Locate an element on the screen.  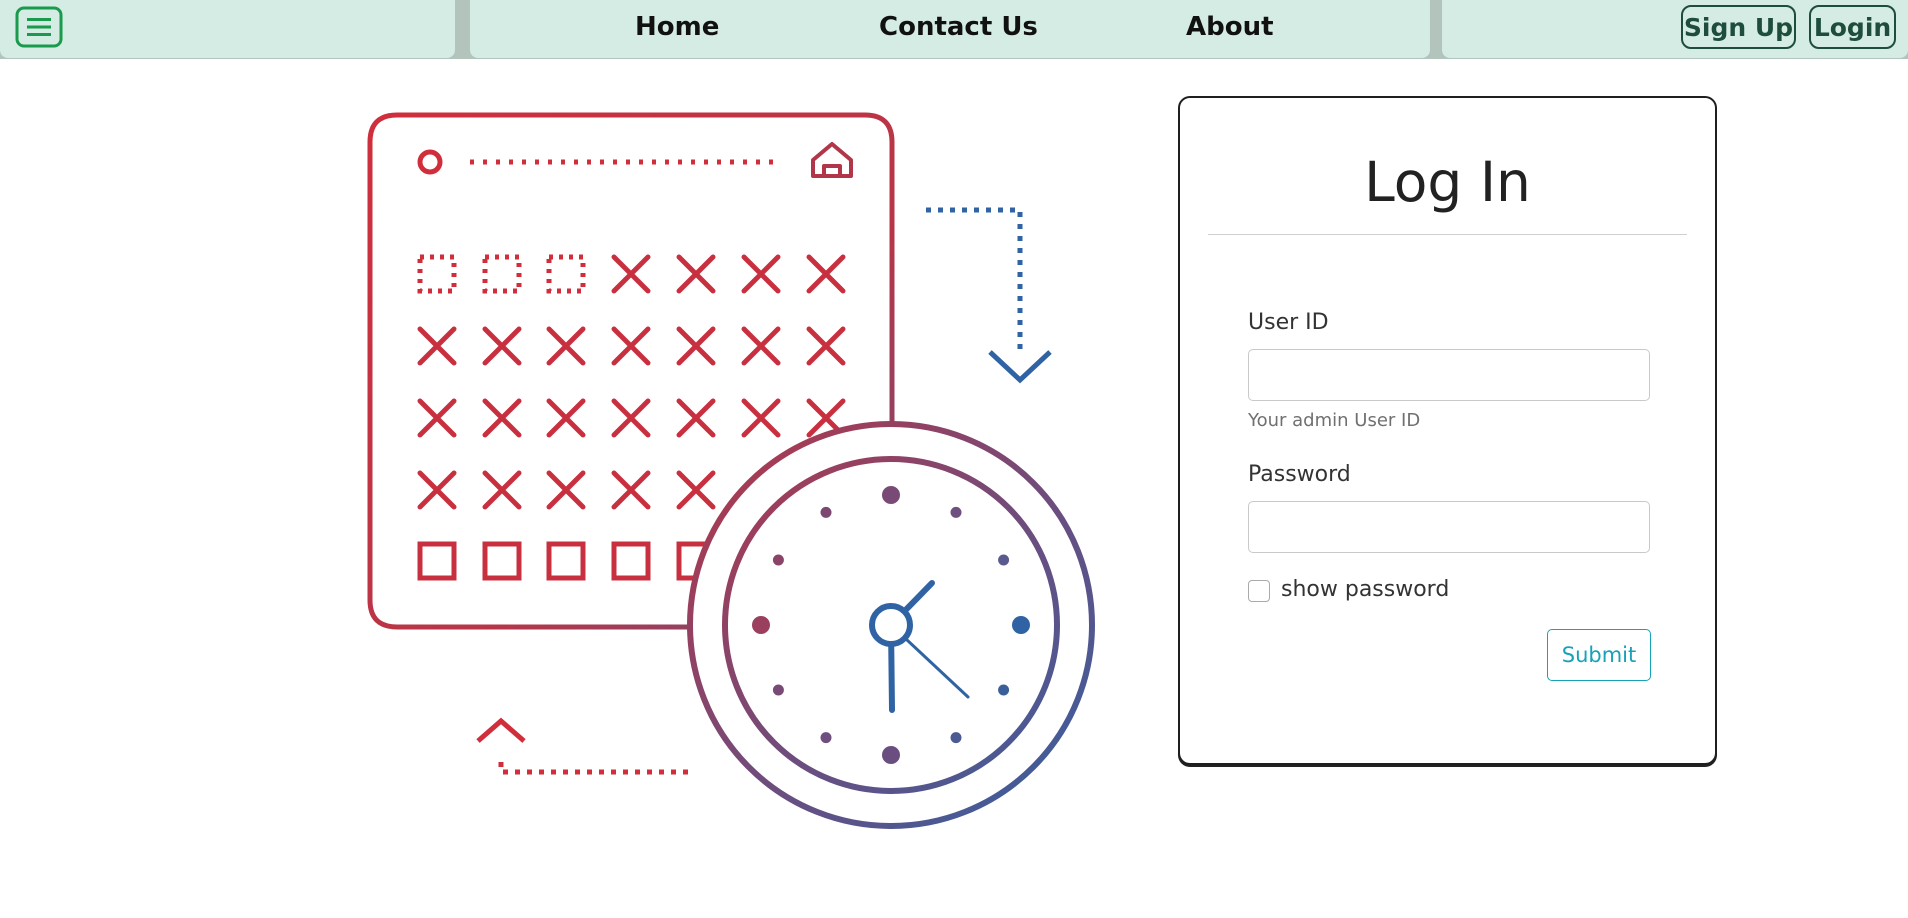
sign-up-button: Sign Up is located at coordinates (1738, 27).